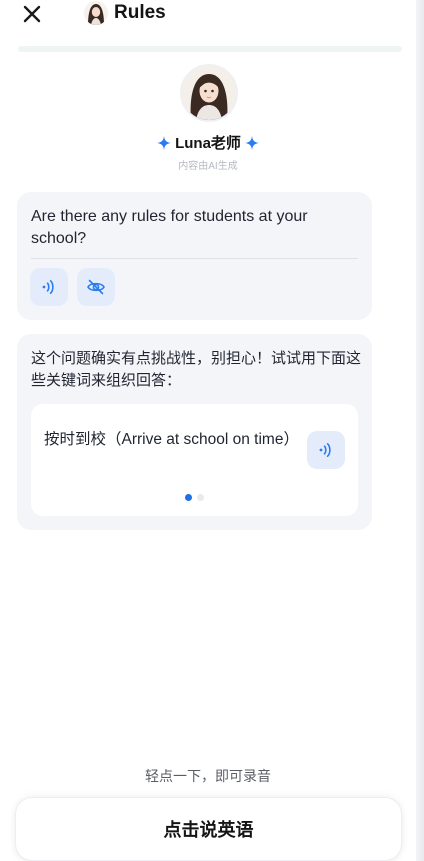 Image resolution: width=424 pixels, height=861 pixels. What do you see at coordinates (209, 93) in the screenshot?
I see `tutor-avatar` at bounding box center [209, 93].